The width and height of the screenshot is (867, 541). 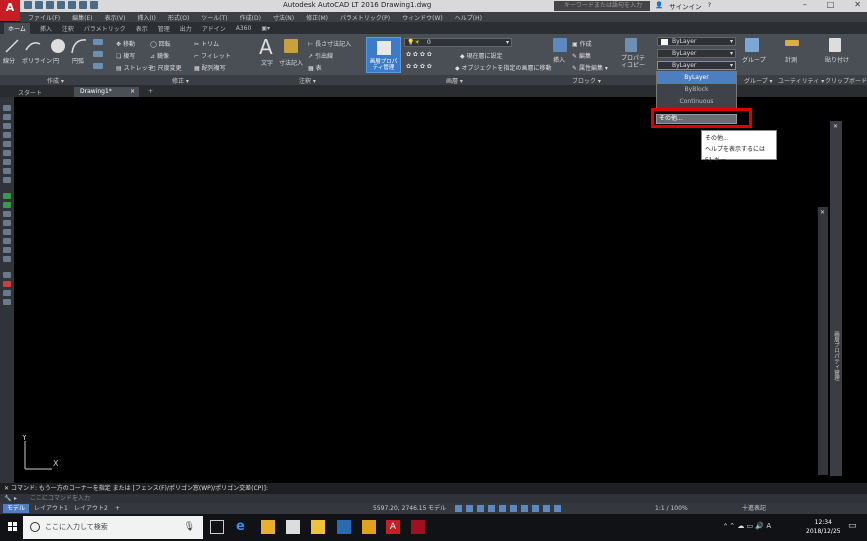 What do you see at coordinates (318, 527) in the screenshot?
I see `store-icon` at bounding box center [318, 527].